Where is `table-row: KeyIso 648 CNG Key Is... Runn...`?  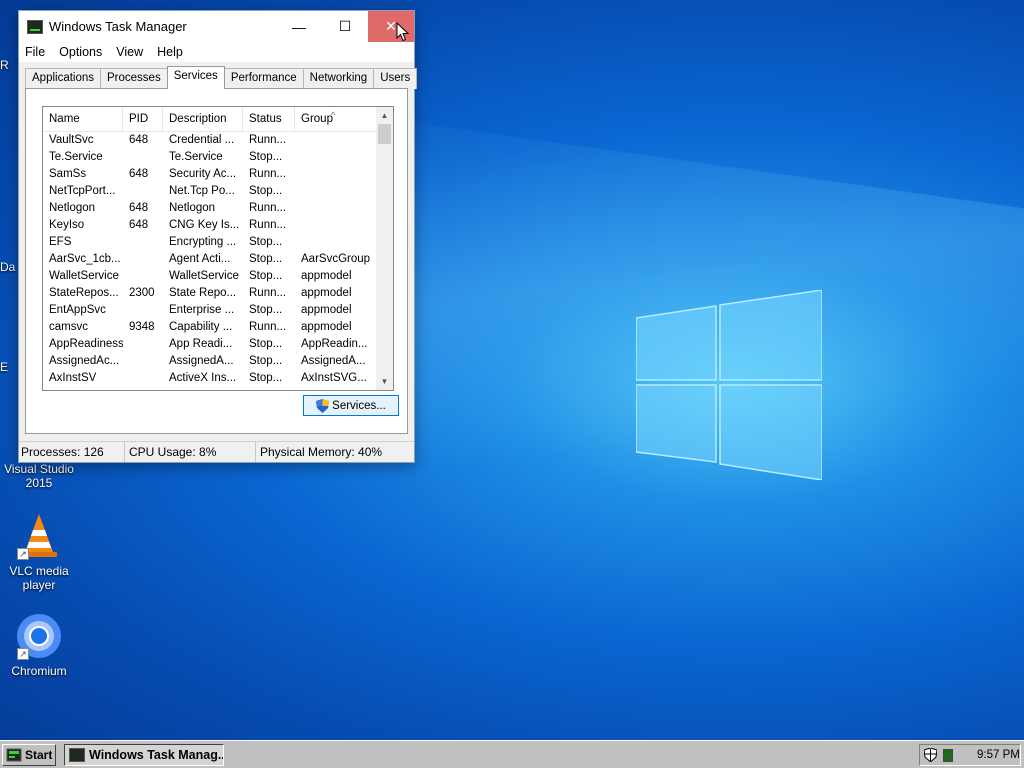
table-row: KeyIso 648 CNG Key Is... Runn... is located at coordinates (210, 225).